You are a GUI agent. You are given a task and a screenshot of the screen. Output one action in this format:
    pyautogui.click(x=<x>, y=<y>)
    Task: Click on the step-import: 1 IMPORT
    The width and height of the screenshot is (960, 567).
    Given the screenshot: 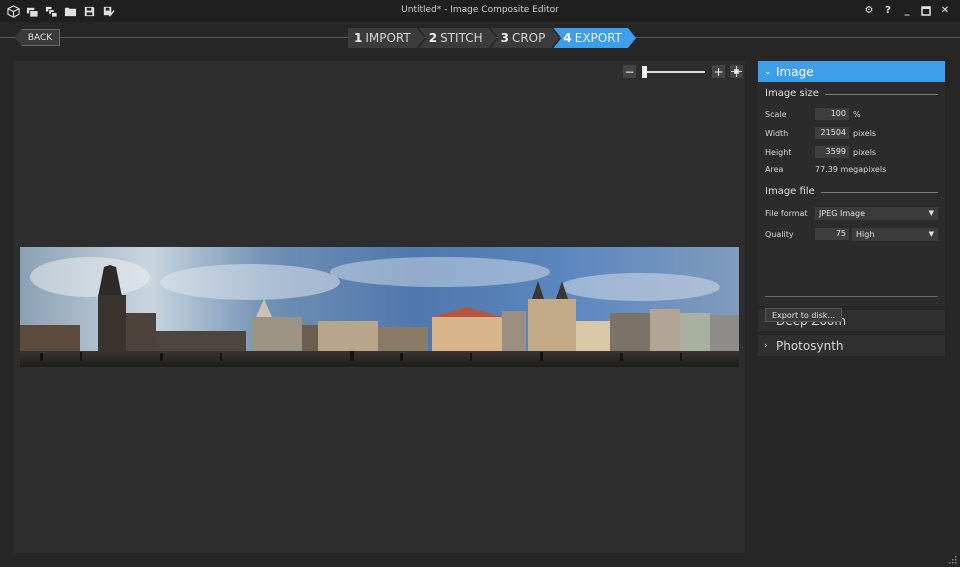 What is the action you would take?
    pyautogui.click(x=386, y=38)
    